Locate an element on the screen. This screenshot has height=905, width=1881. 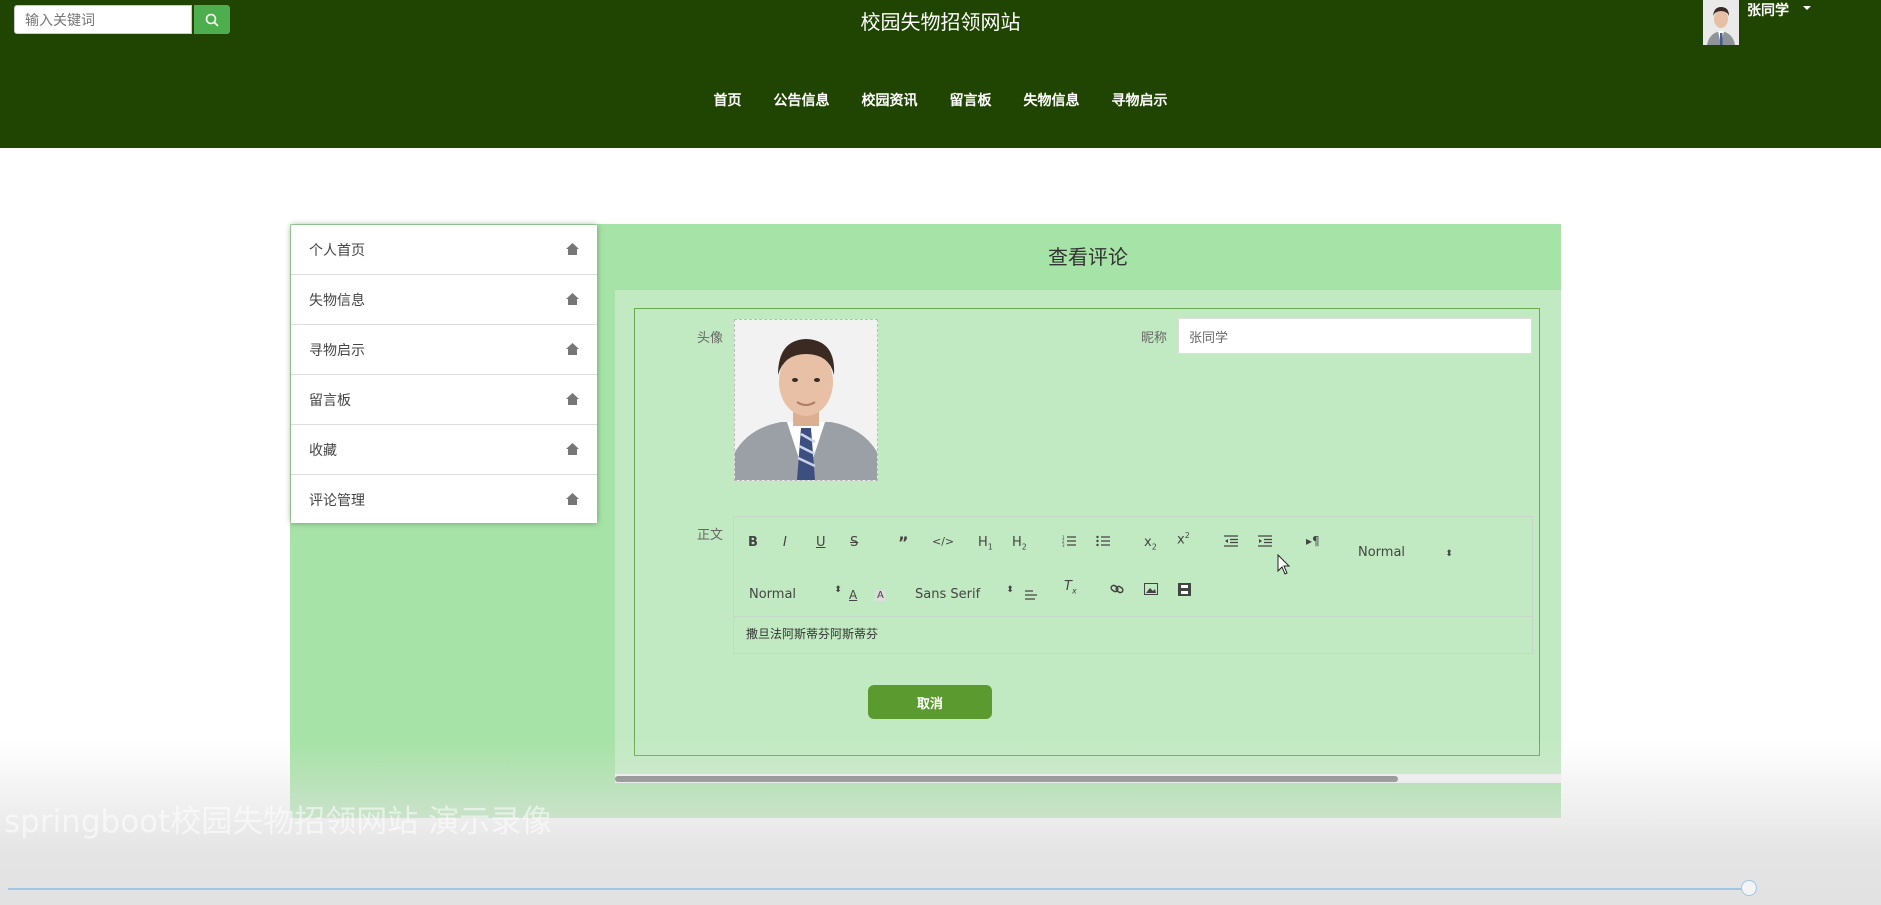
header-select: Normal ⬍ is located at coordinates (1405, 552).